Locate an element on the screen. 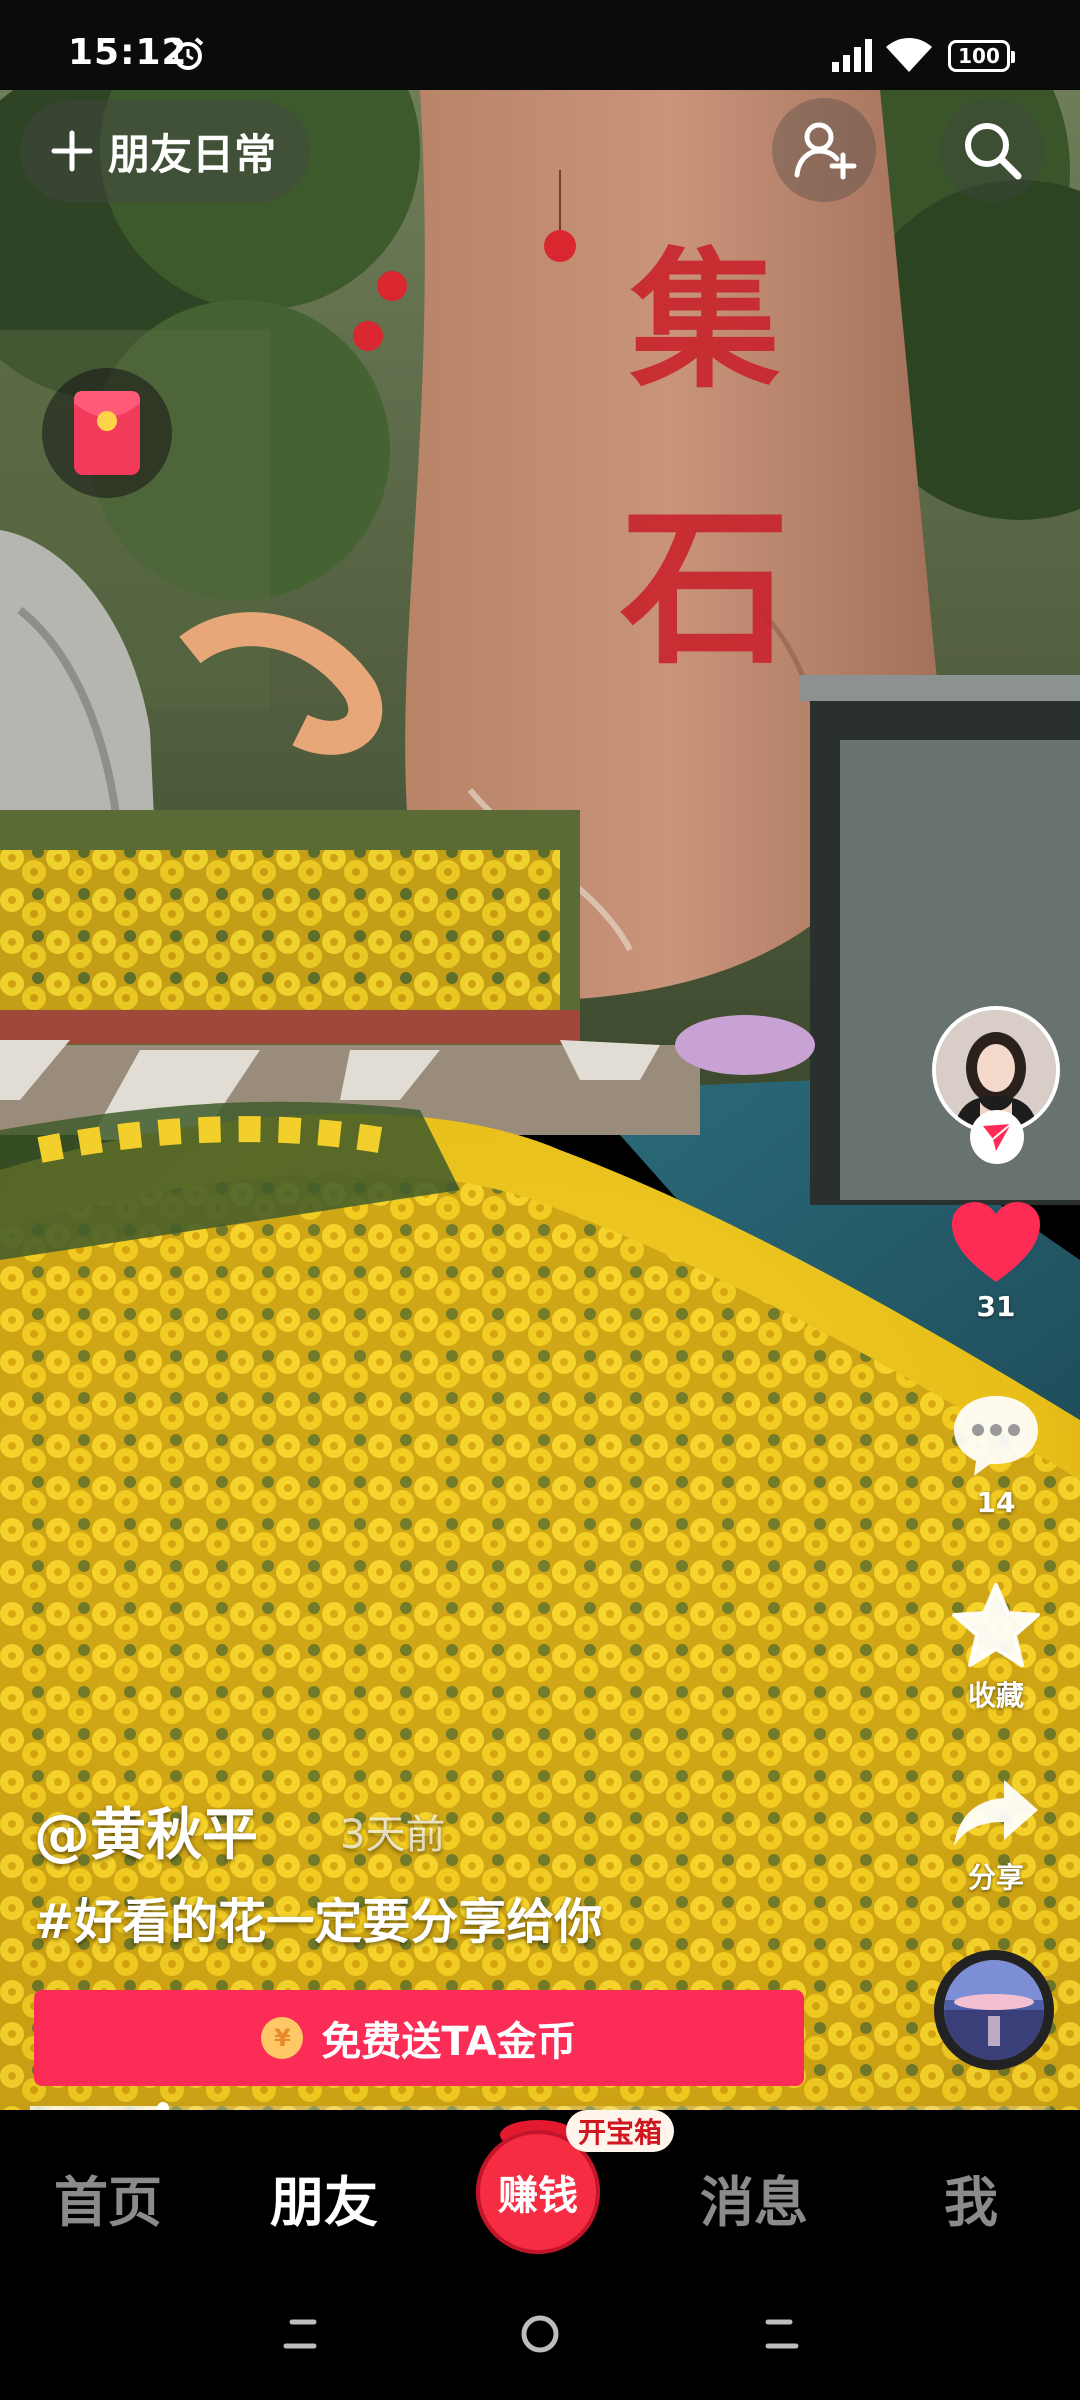  friends-daily-button: 朋友日常 is located at coordinates (165, 151).